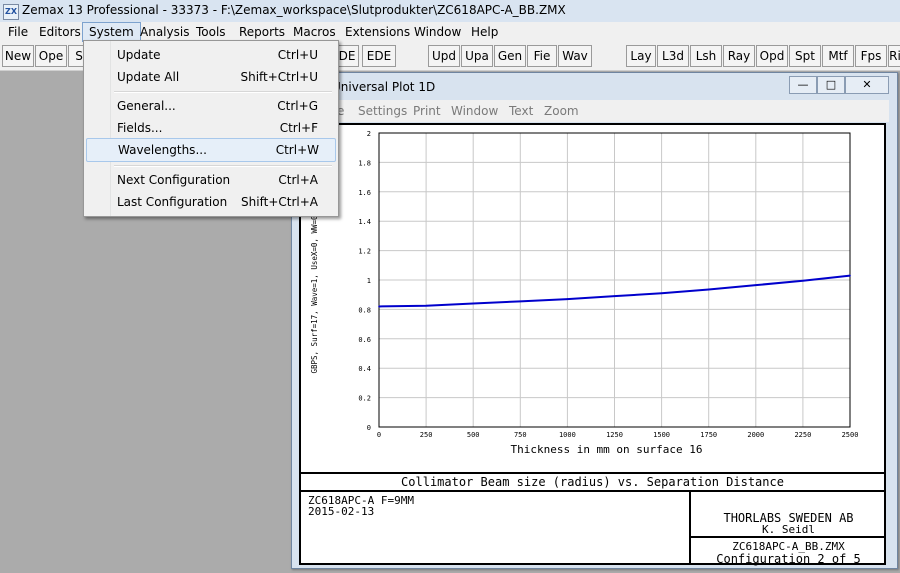 The height and width of the screenshot is (573, 900). I want to click on toolbar-fie-button: Fie, so click(542, 56).